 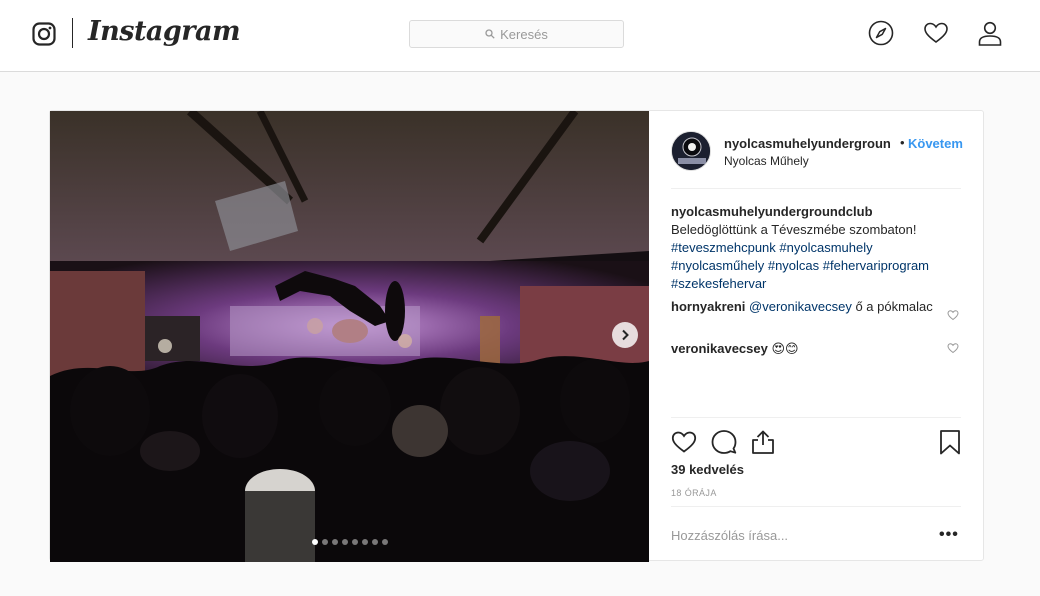 What do you see at coordinates (794, 229) in the screenshot?
I see `caption-text: Beledöglöttünk a Téveszmébe szombaton!` at bounding box center [794, 229].